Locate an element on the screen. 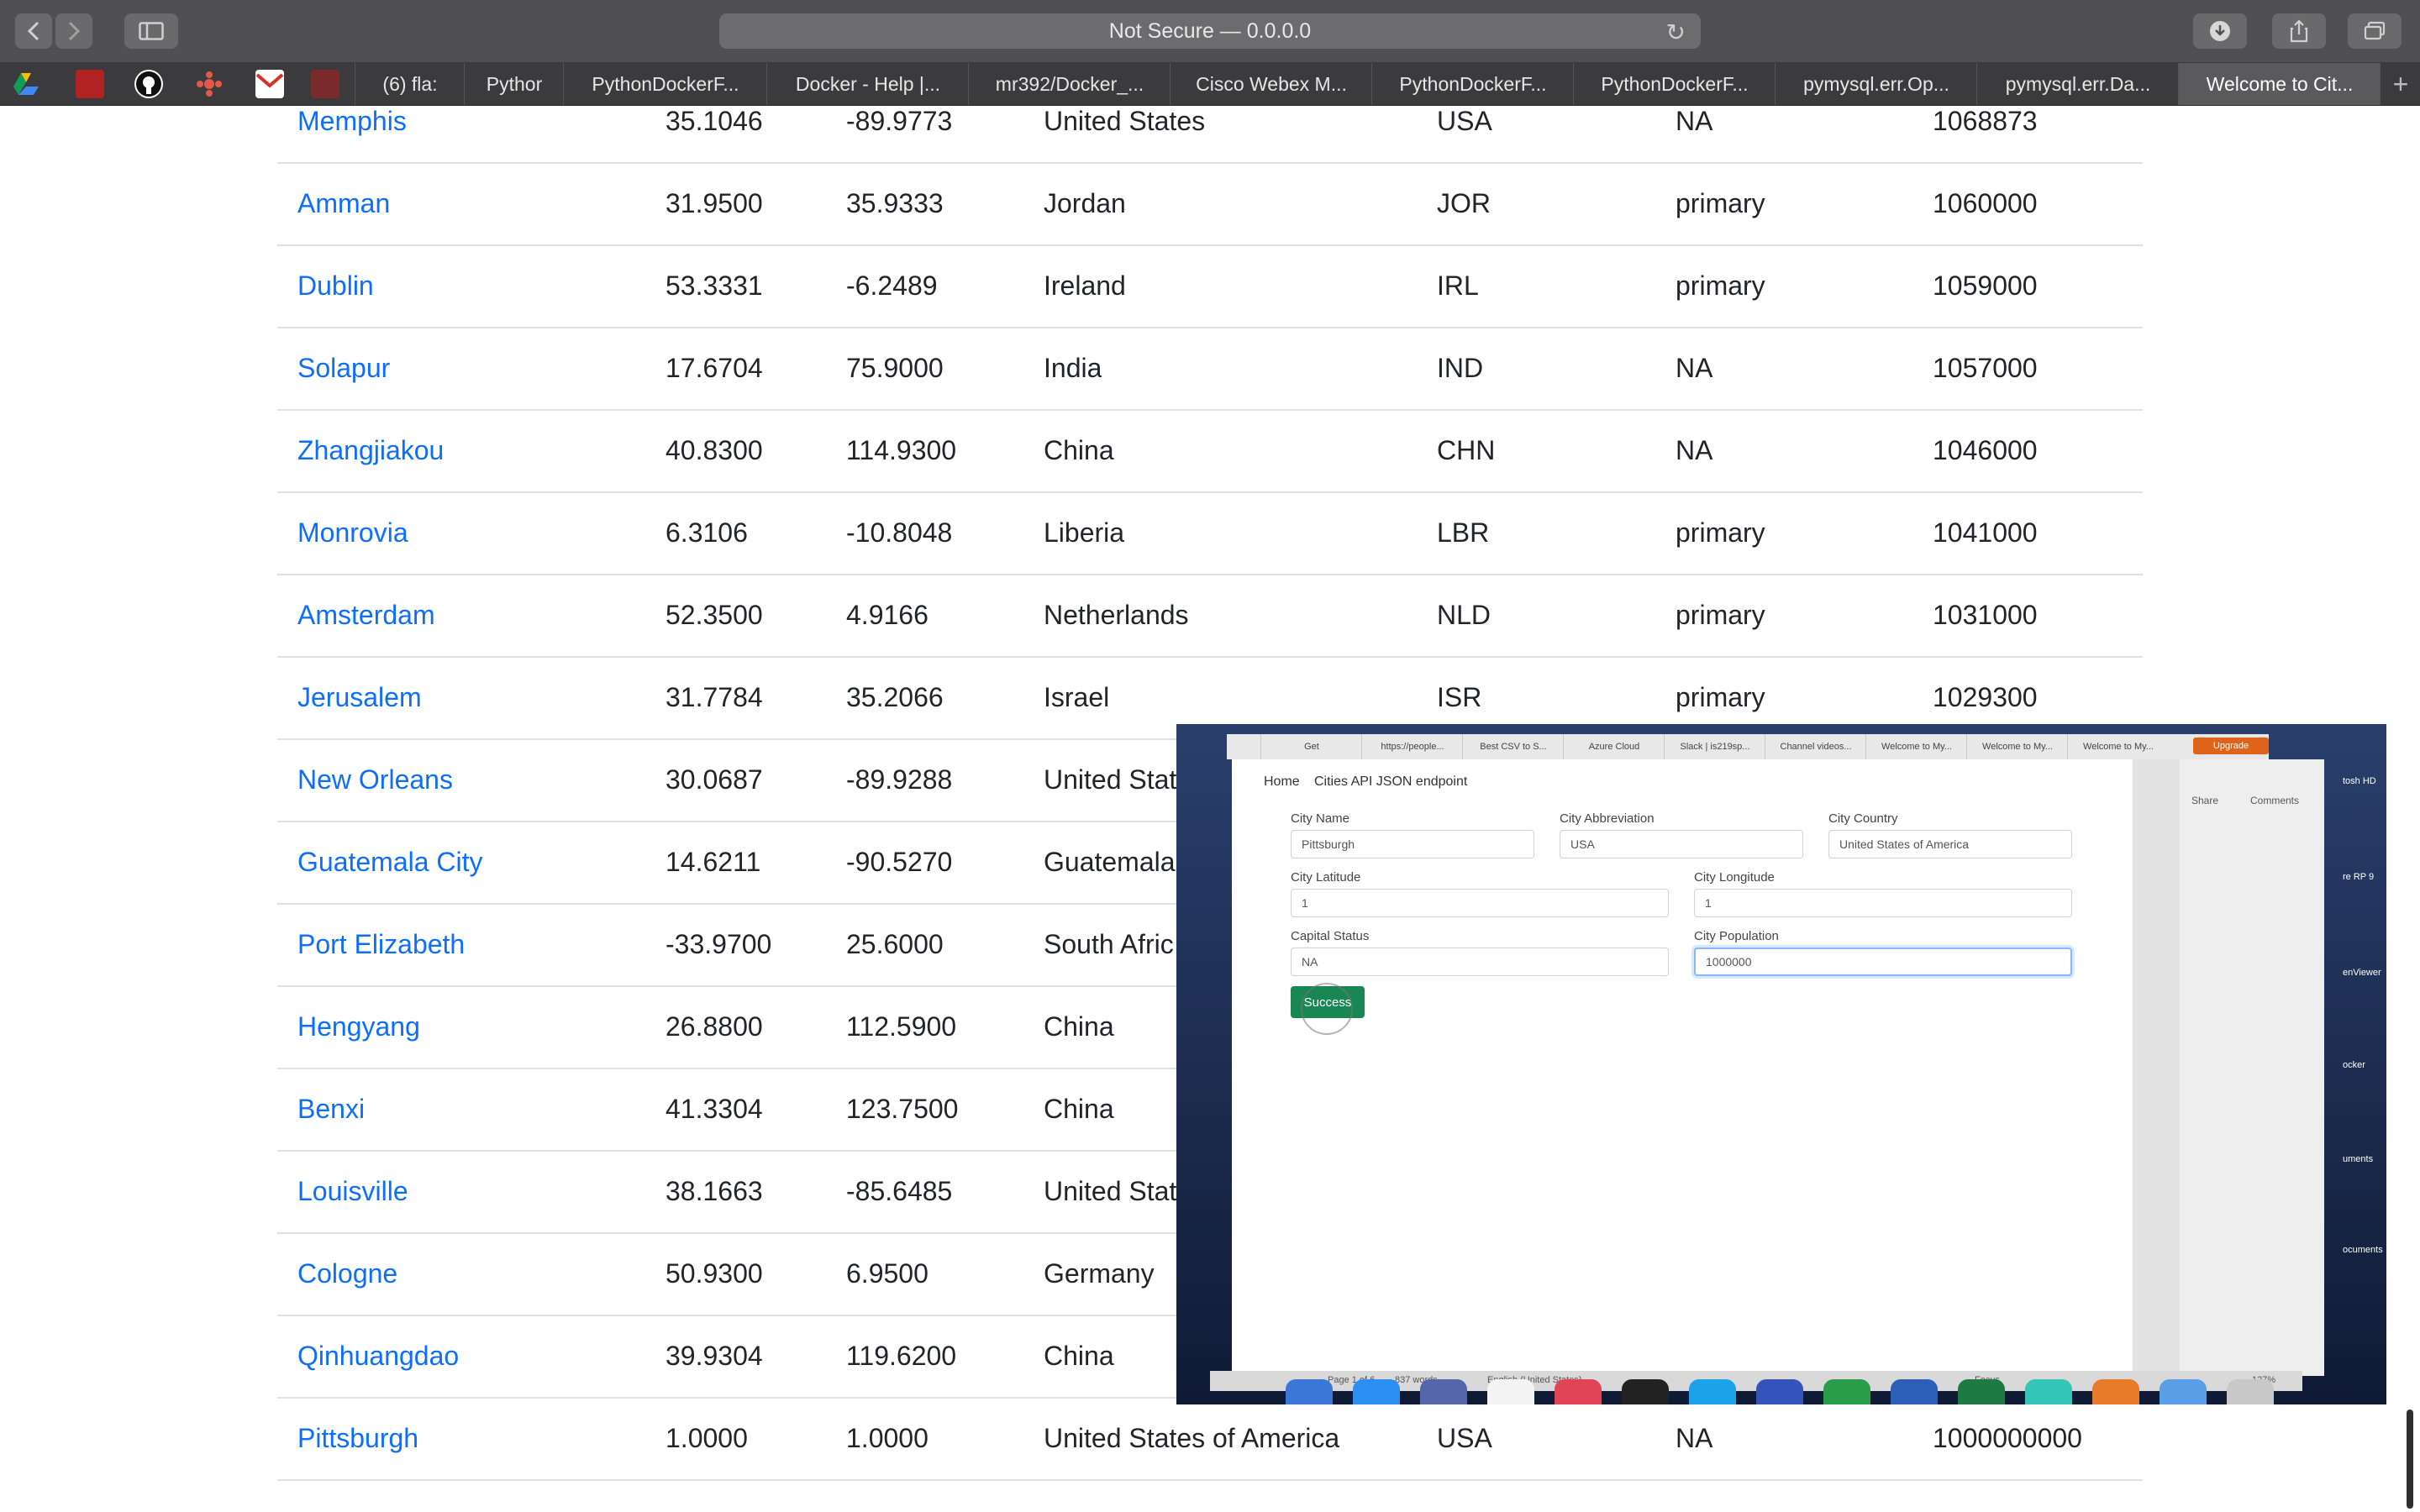 This screenshot has width=2420, height=1512. url-text: Not Secure — 0.0.0.0 is located at coordinates (1210, 30).